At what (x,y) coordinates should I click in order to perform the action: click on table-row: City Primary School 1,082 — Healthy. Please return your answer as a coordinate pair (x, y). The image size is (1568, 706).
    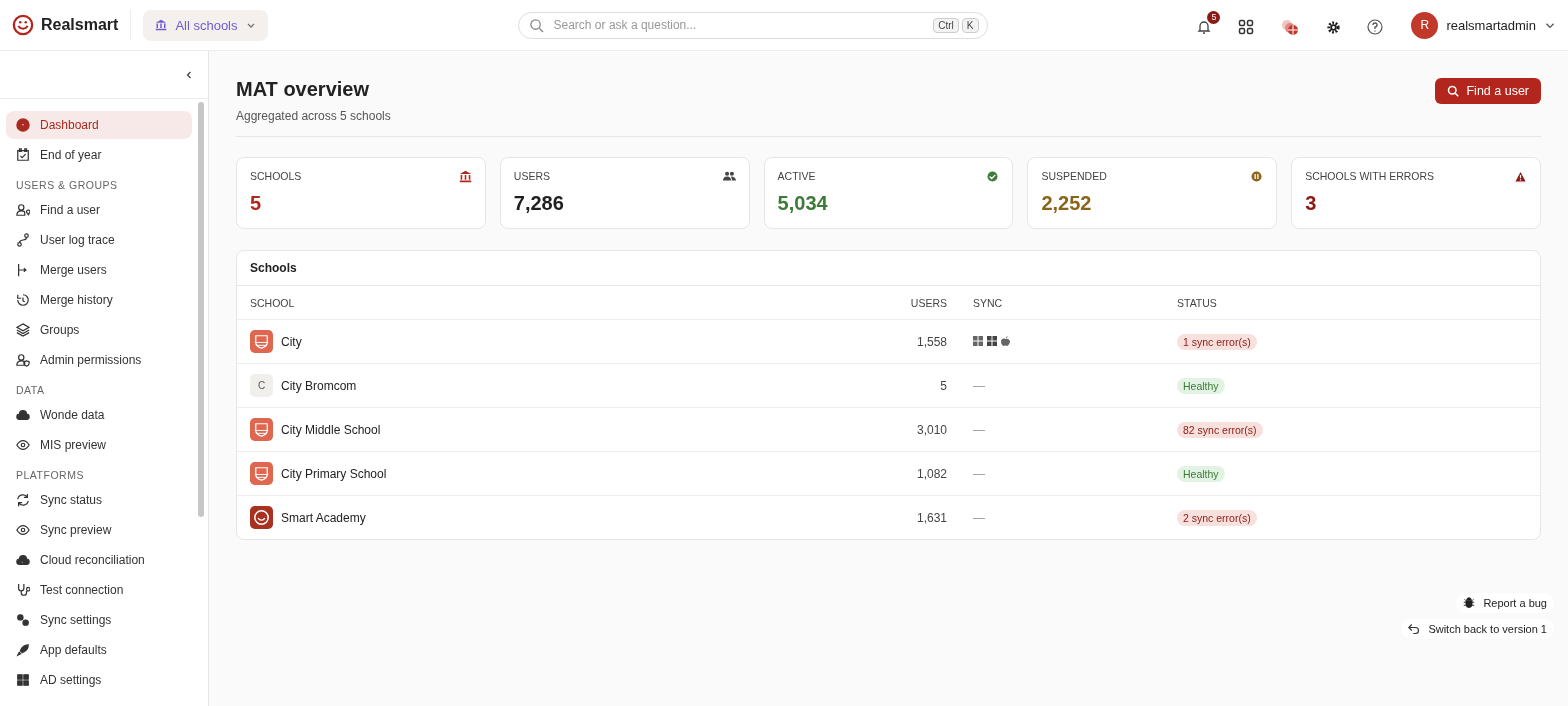
    Looking at the image, I should click on (888, 473).